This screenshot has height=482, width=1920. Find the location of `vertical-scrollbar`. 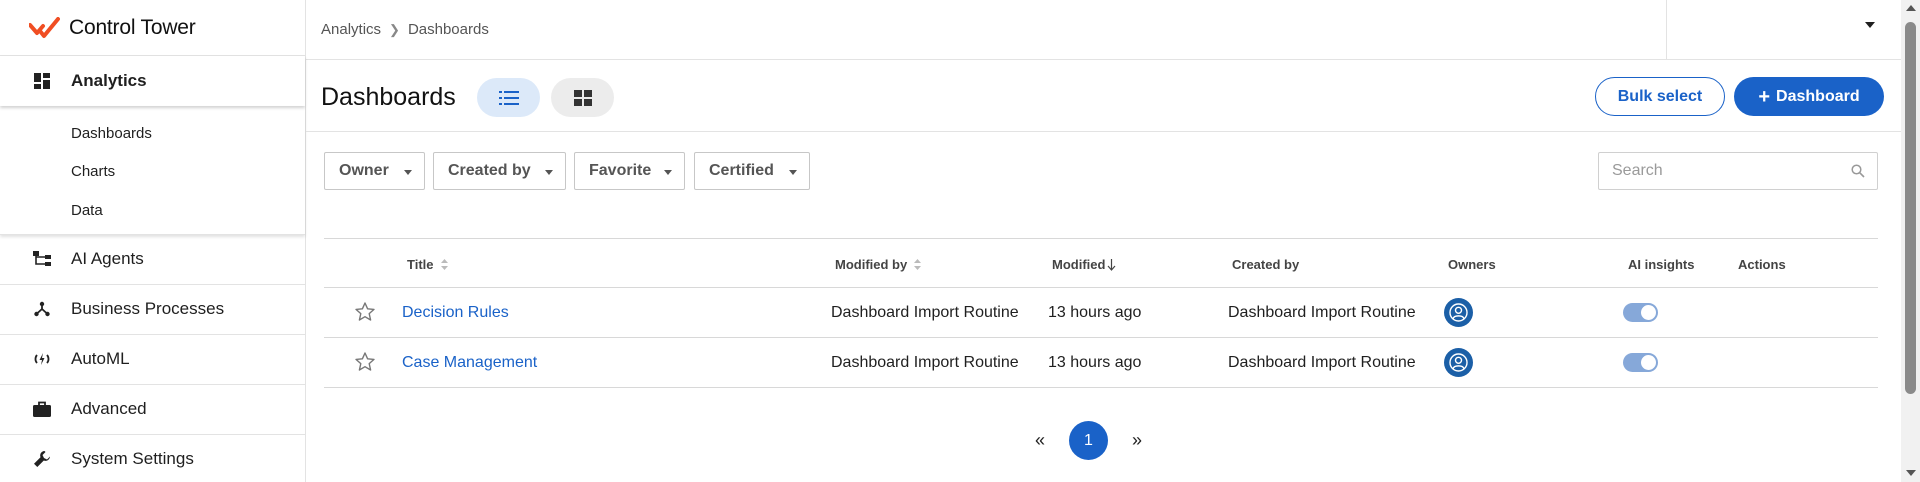

vertical-scrollbar is located at coordinates (1910, 241).